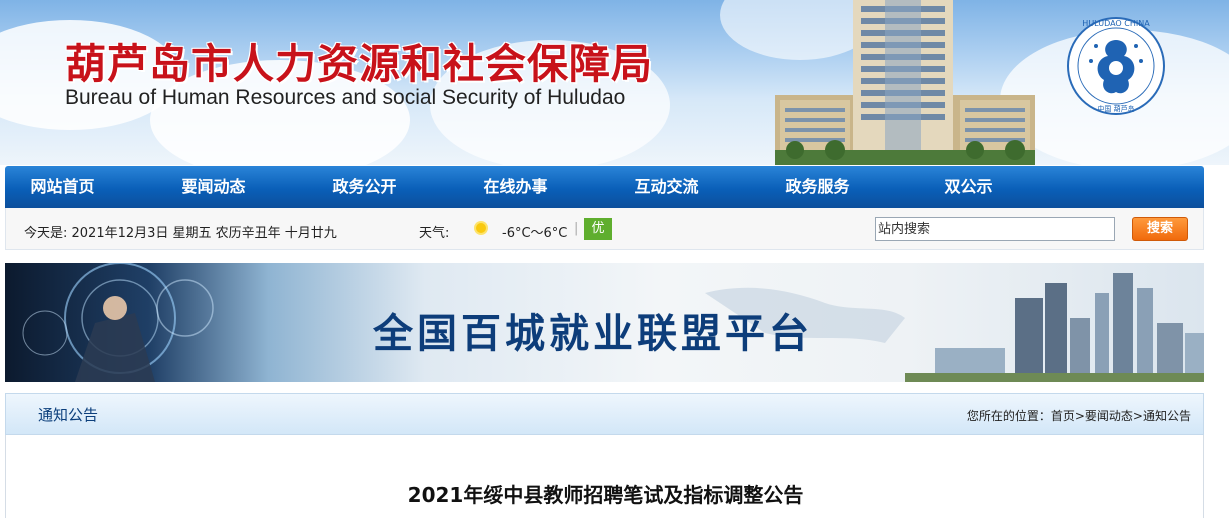 The width and height of the screenshot is (1229, 518). Describe the element at coordinates (604, 414) in the screenshot. I see `section-header: 通知公告 您所在的位置：首页>要闻动态>通知公告` at that location.